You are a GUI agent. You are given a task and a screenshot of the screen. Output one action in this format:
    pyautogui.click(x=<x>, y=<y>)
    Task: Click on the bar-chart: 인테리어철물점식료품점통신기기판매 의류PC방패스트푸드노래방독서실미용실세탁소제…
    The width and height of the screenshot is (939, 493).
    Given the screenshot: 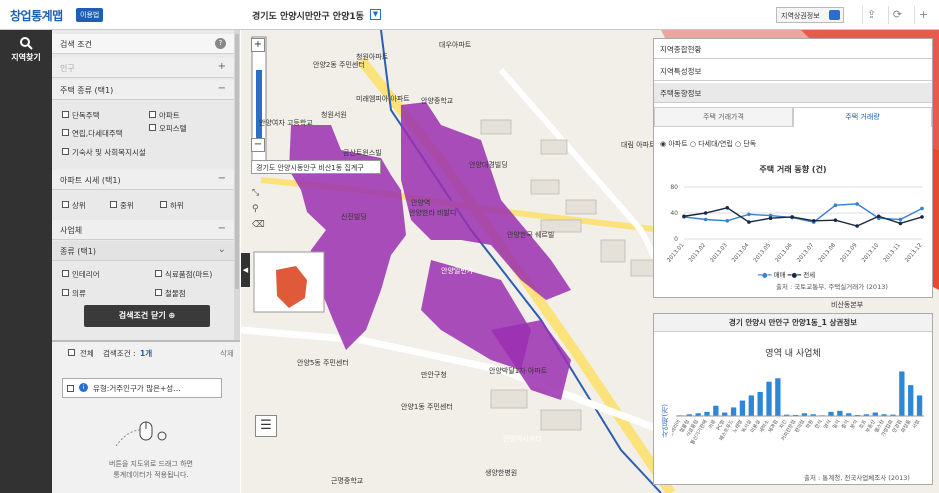 What is the action you would take?
    pyautogui.click(x=798, y=408)
    